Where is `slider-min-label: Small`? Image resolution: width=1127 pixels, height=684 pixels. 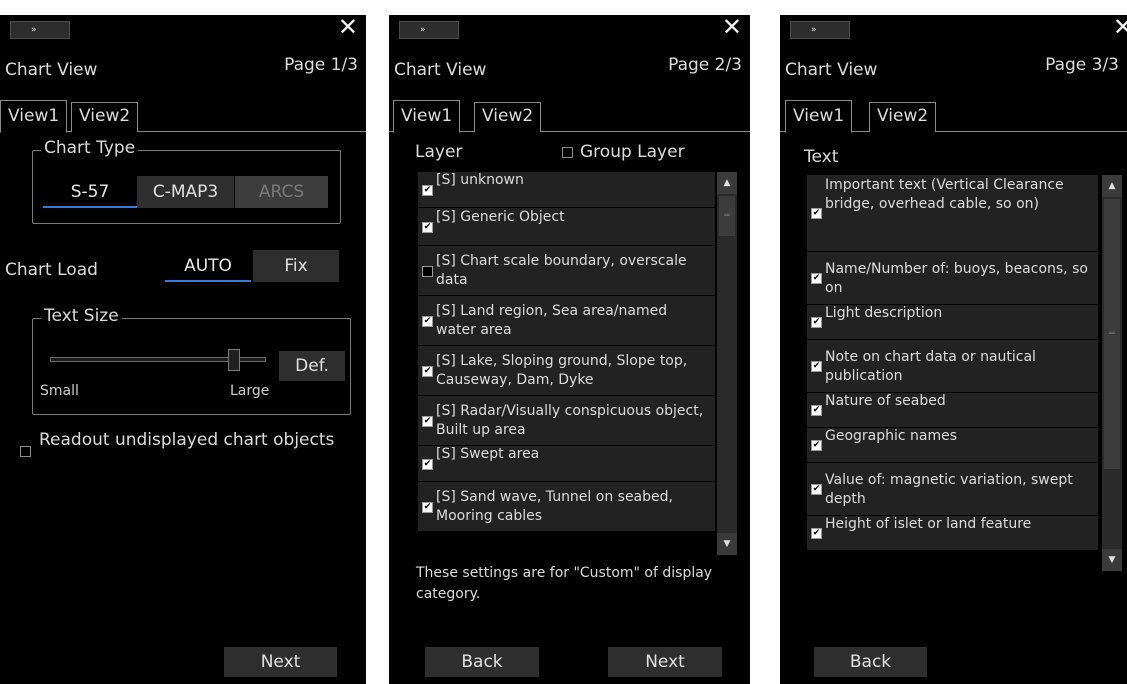
slider-min-label: Small is located at coordinates (59, 391).